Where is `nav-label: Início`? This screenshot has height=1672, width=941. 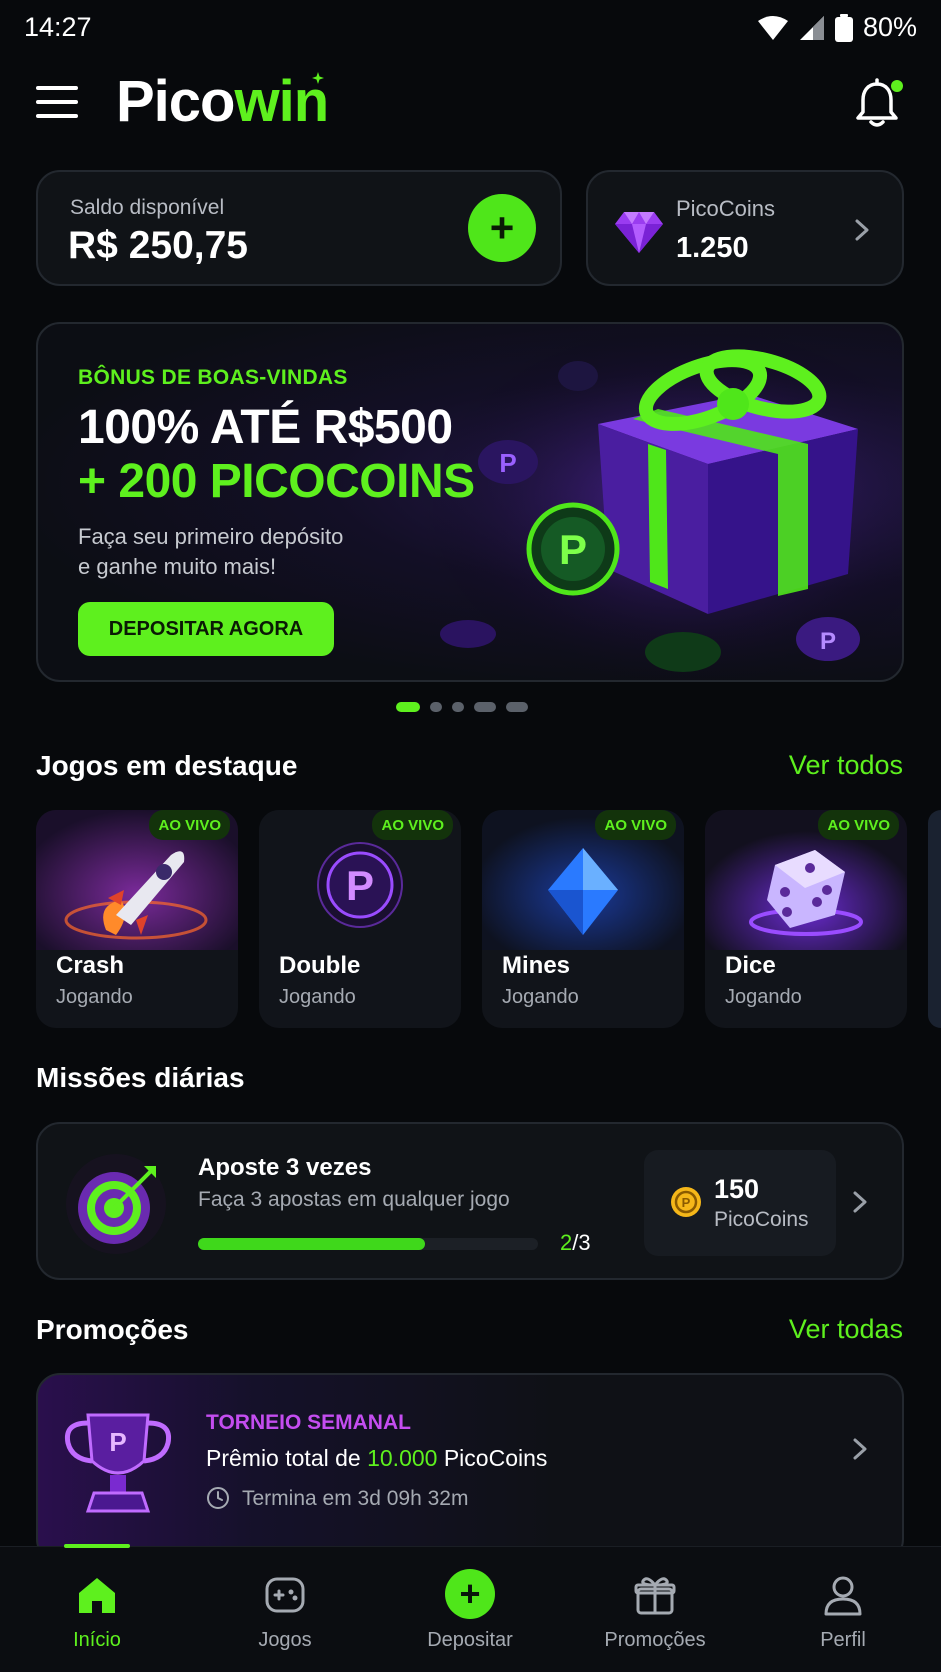
nav-label: Início is located at coordinates (97, 1640).